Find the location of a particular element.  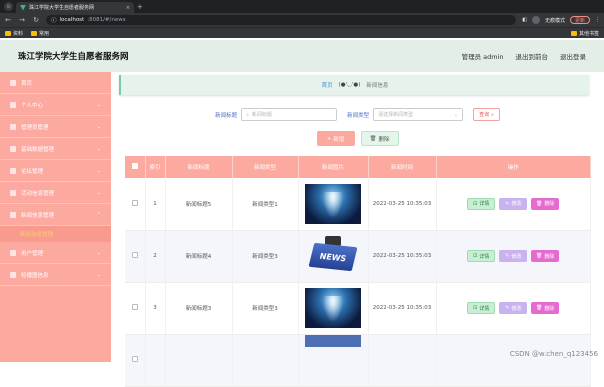

row-index: 2 is located at coordinates (155, 256).